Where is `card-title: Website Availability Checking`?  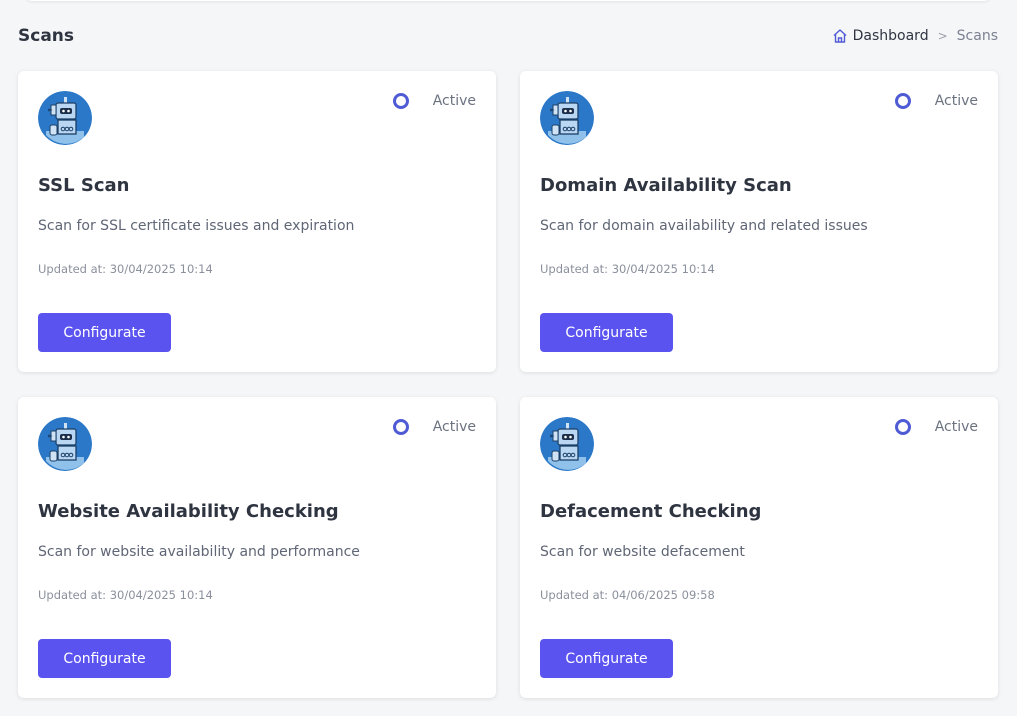 card-title: Website Availability Checking is located at coordinates (188, 511).